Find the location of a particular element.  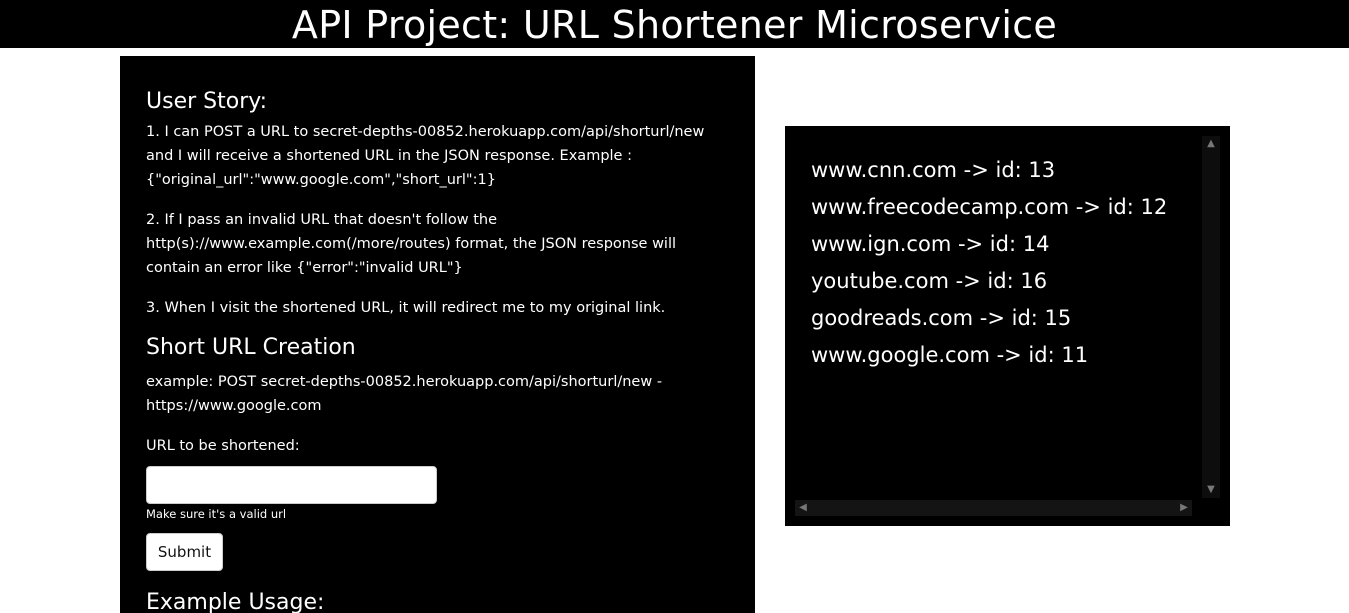

chevron-up-icon: ▲ is located at coordinates (1211, 144).